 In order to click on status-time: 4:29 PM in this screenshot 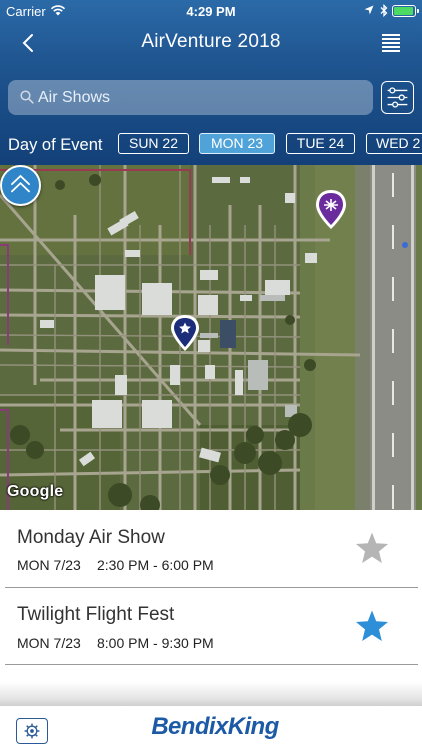, I will do `click(211, 11)`.